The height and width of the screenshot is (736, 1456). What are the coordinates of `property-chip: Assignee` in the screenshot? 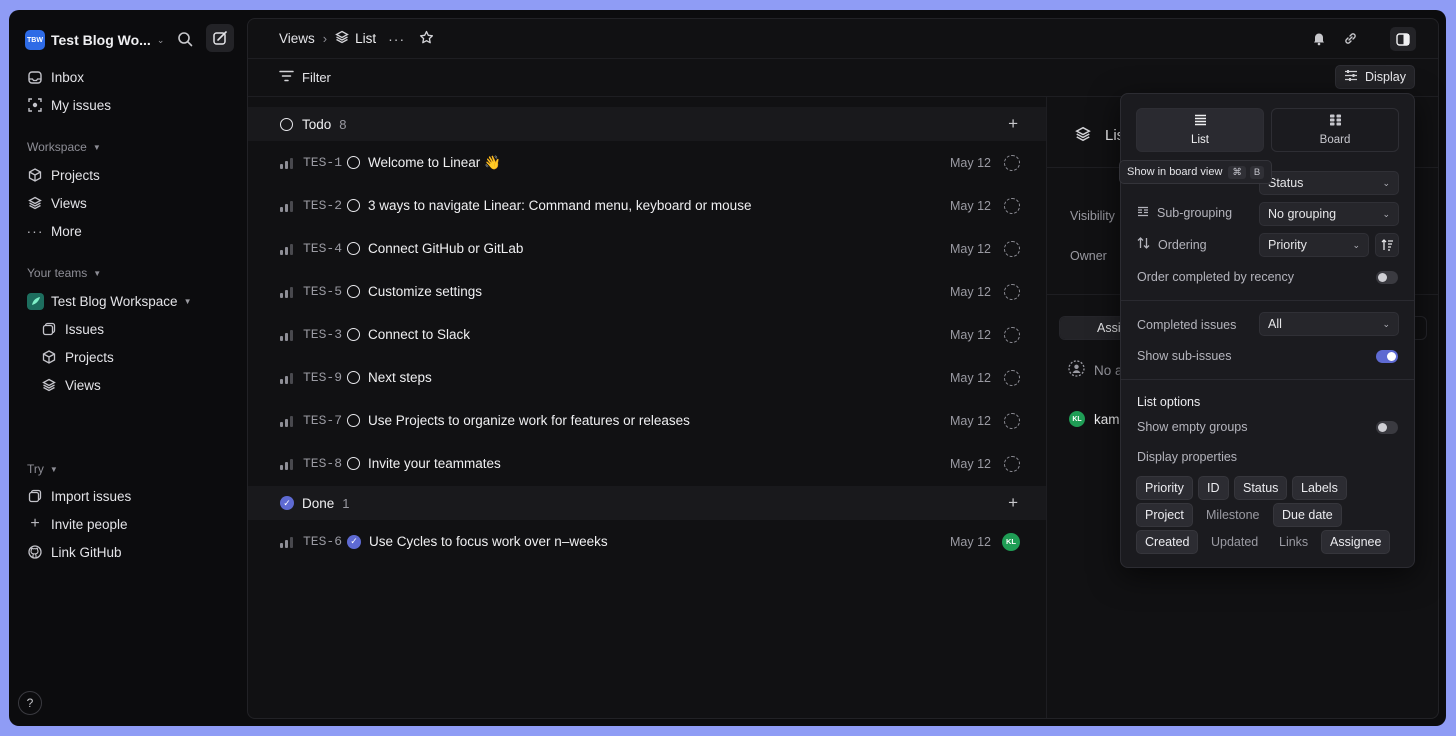 It's located at (1356, 542).